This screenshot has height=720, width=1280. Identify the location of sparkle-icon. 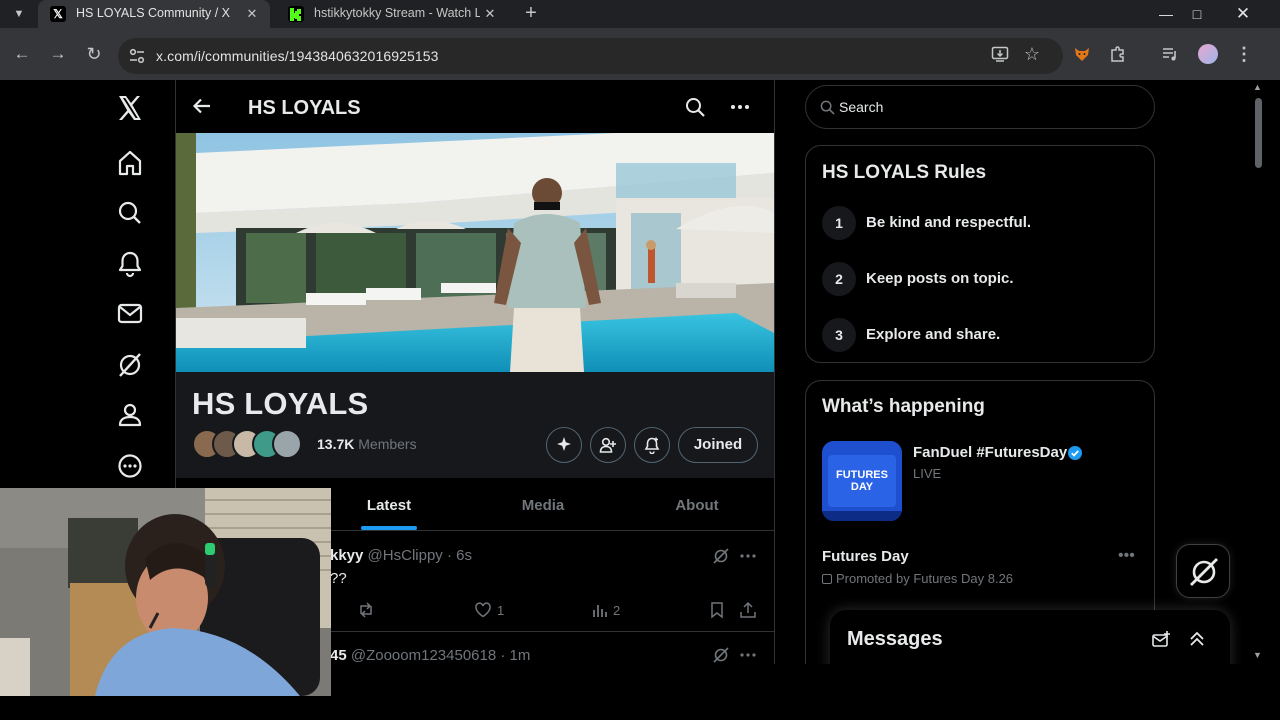
(564, 444).